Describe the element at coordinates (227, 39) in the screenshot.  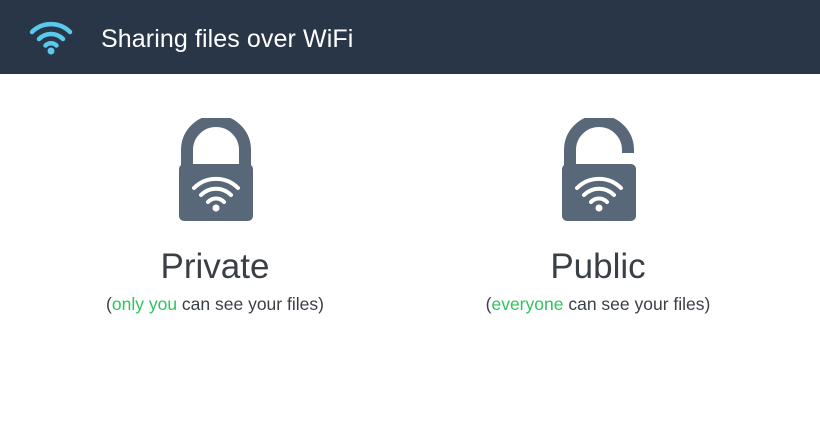
I see `header-title: Sharing files over WiFi` at that location.